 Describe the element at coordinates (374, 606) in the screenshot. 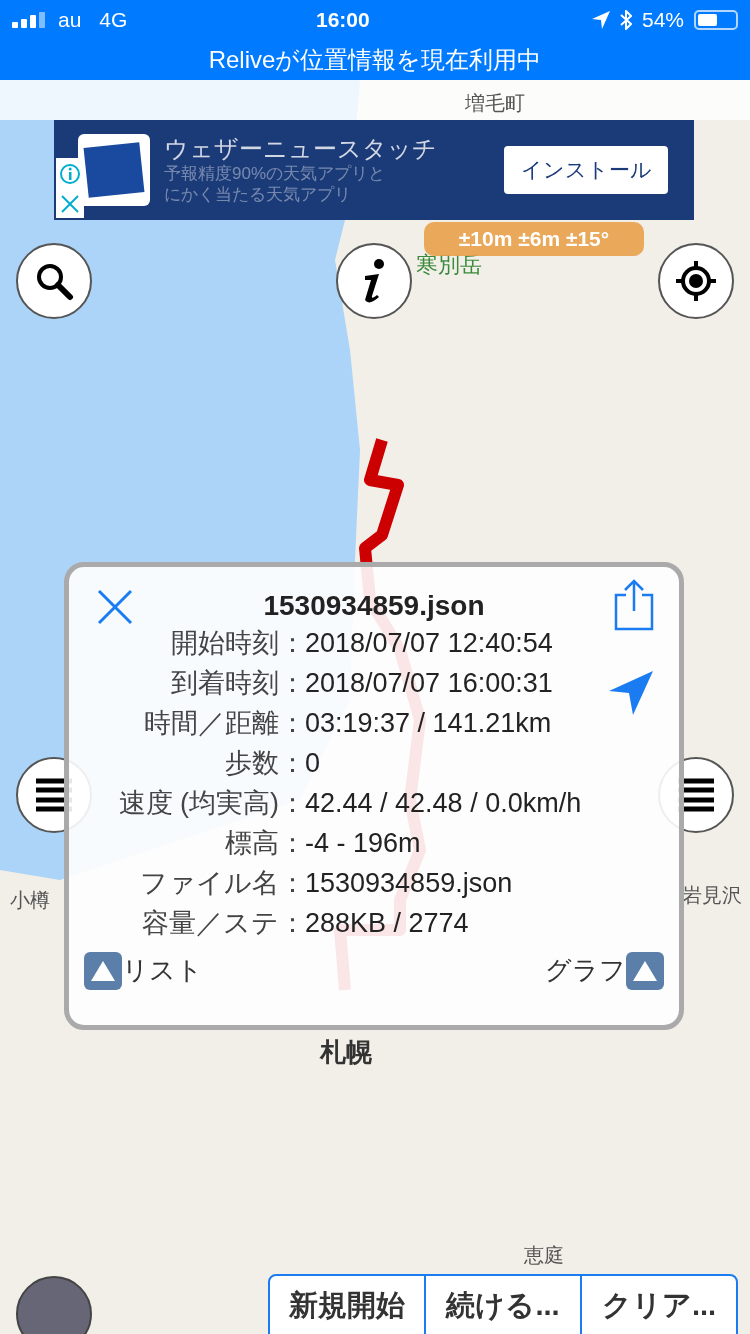

I see `panel-title: 1530934859.json` at that location.